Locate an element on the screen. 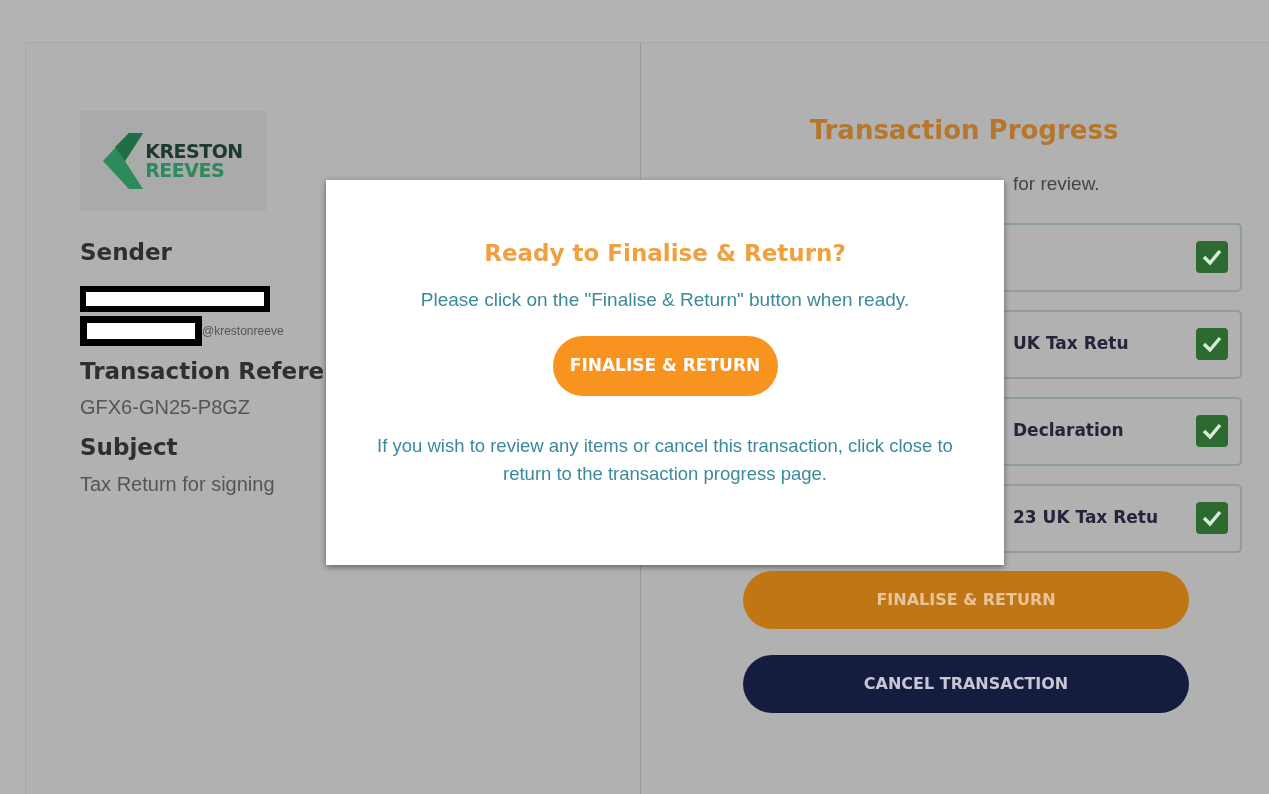 This screenshot has width=1269, height=794. document-name: Declaration is located at coordinates (1068, 431).